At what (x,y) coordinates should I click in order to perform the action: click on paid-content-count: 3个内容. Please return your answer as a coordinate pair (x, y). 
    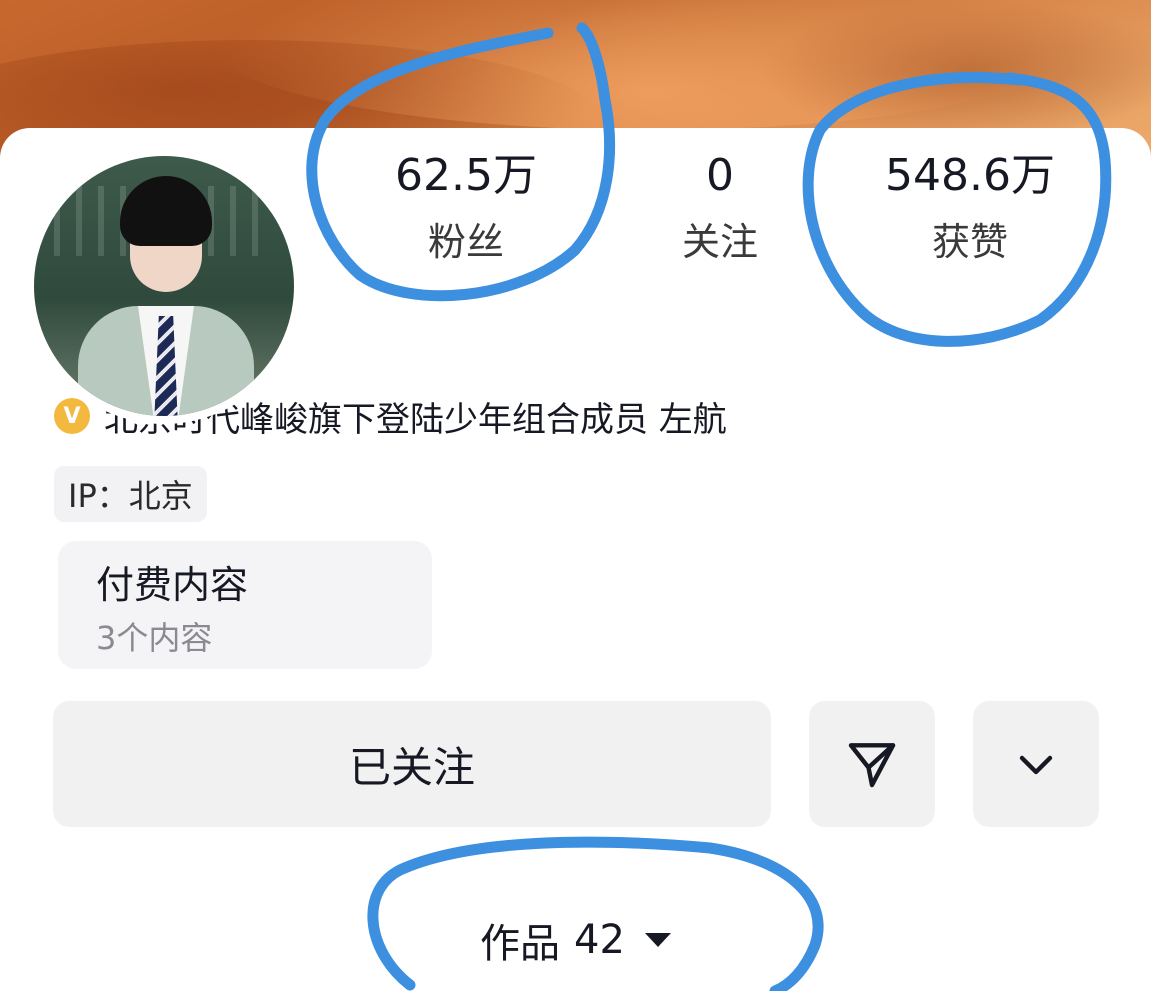
    Looking at the image, I should click on (154, 638).